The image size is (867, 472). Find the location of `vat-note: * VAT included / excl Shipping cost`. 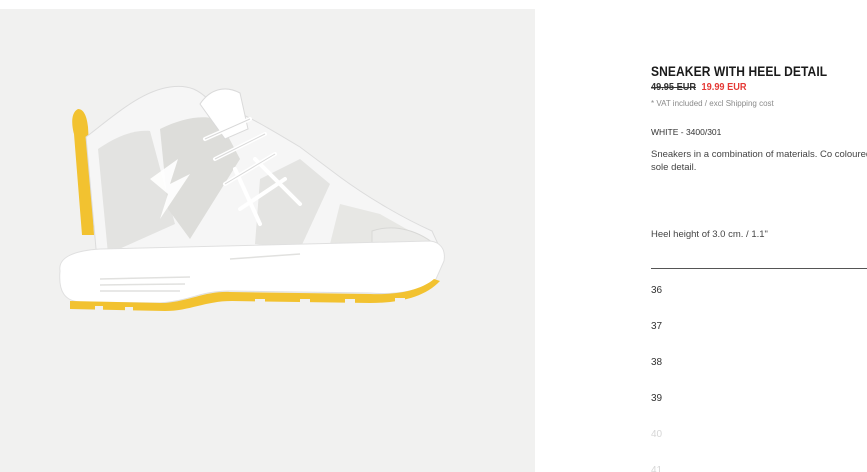

vat-note: * VAT included / excl Shipping cost is located at coordinates (712, 103).